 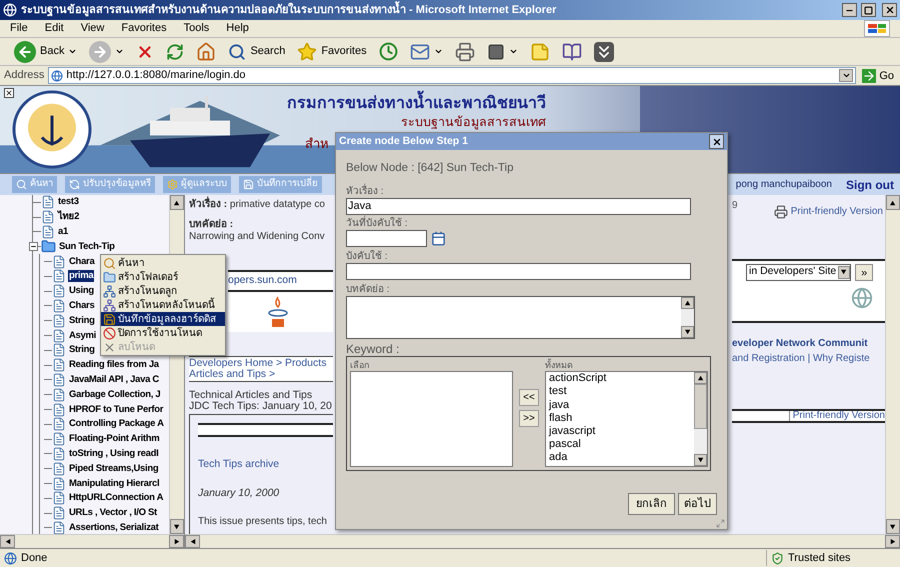 What do you see at coordinates (621, 458) in the screenshot?
I see `keyword-option: ada` at bounding box center [621, 458].